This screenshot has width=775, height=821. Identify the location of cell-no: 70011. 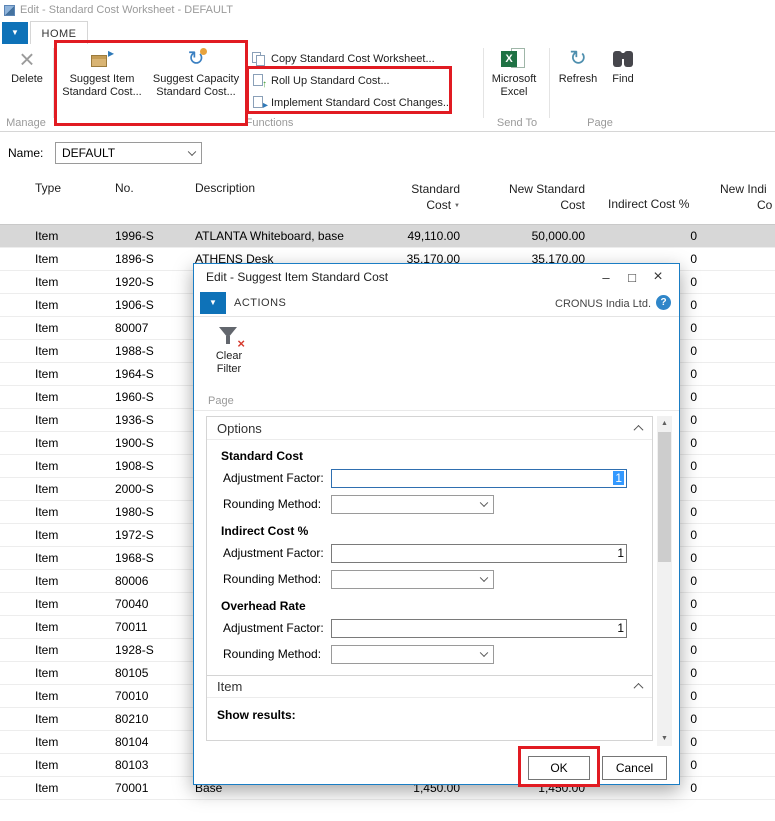
(131, 627).